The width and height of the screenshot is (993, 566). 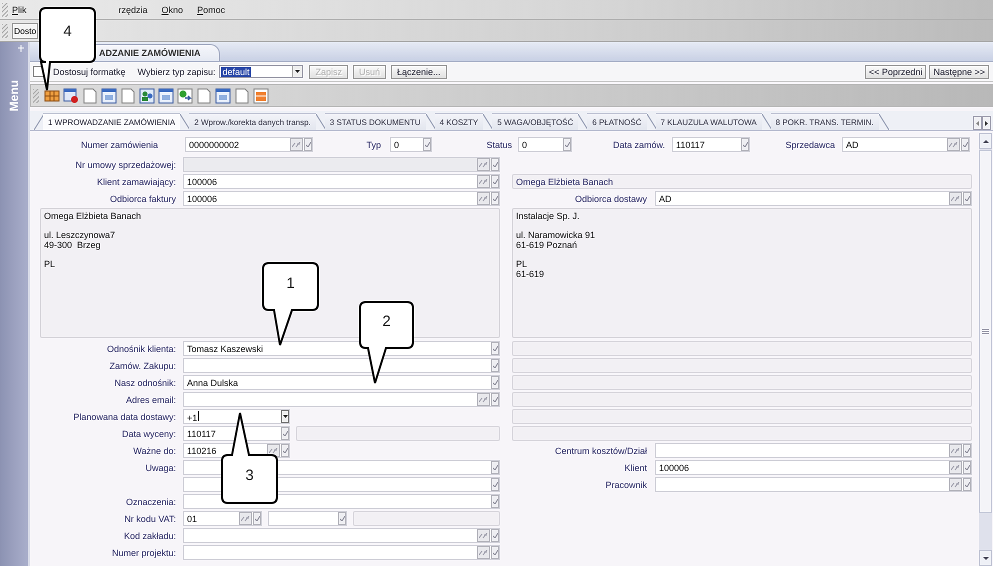 What do you see at coordinates (71, 96) in the screenshot?
I see `window-delete-icon` at bounding box center [71, 96].